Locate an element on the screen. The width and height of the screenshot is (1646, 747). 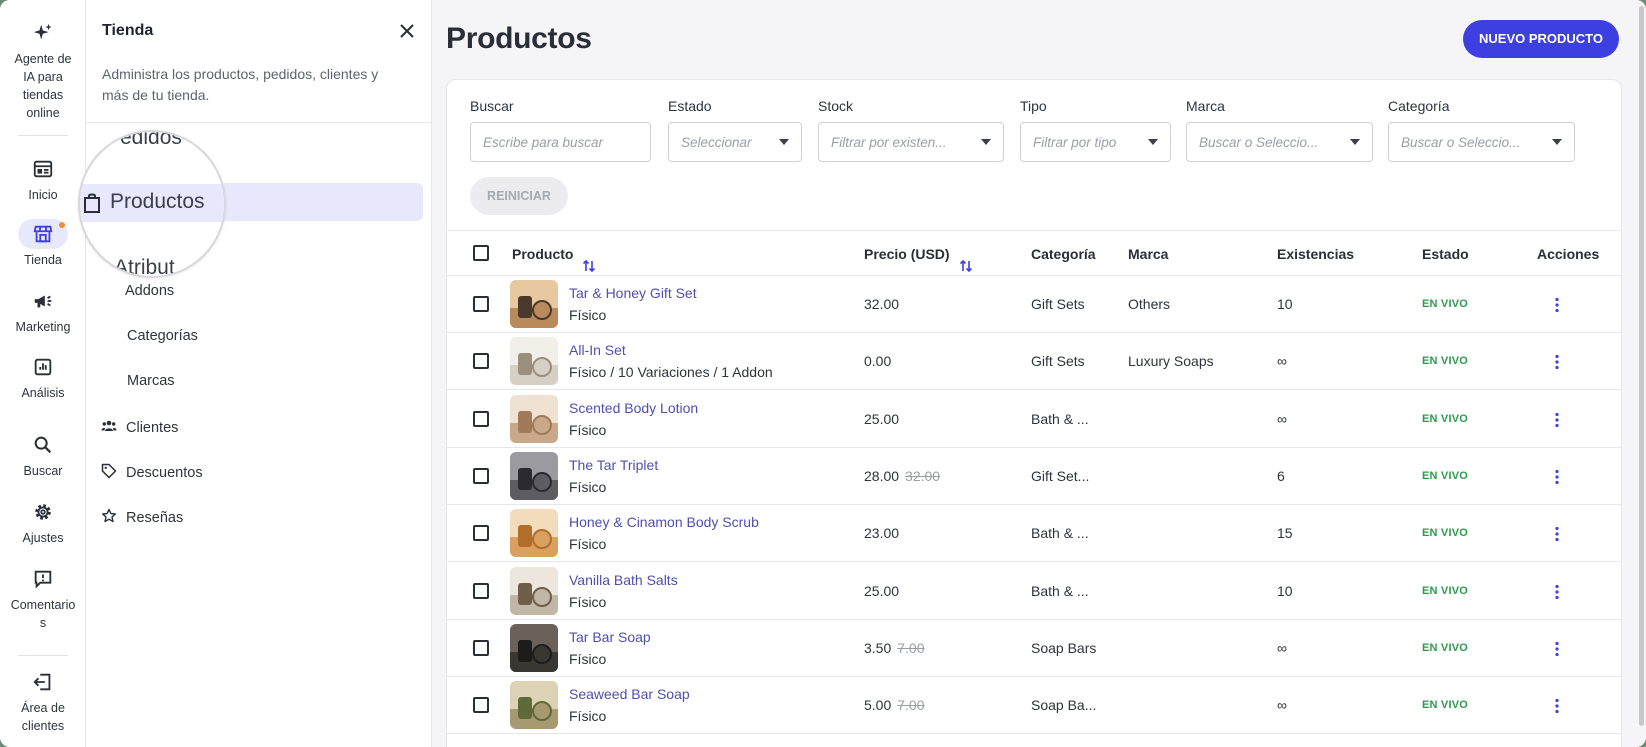
reset-button: REINICIAR is located at coordinates (519, 196).